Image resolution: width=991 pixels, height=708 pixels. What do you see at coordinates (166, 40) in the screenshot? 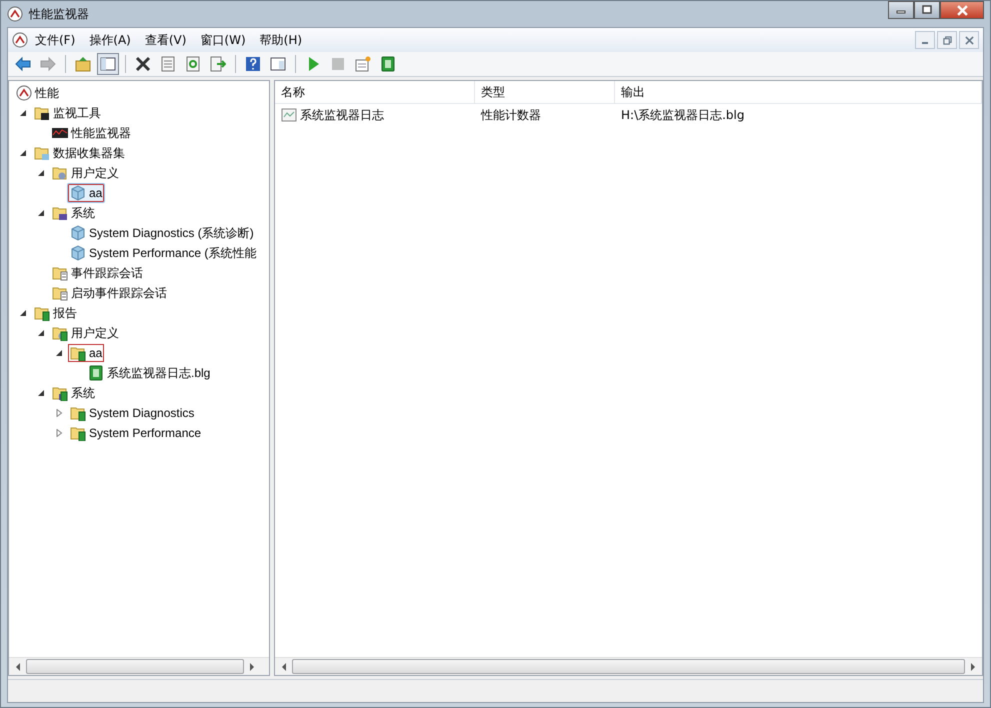
I see `menu-item: 查看(V)` at bounding box center [166, 40].